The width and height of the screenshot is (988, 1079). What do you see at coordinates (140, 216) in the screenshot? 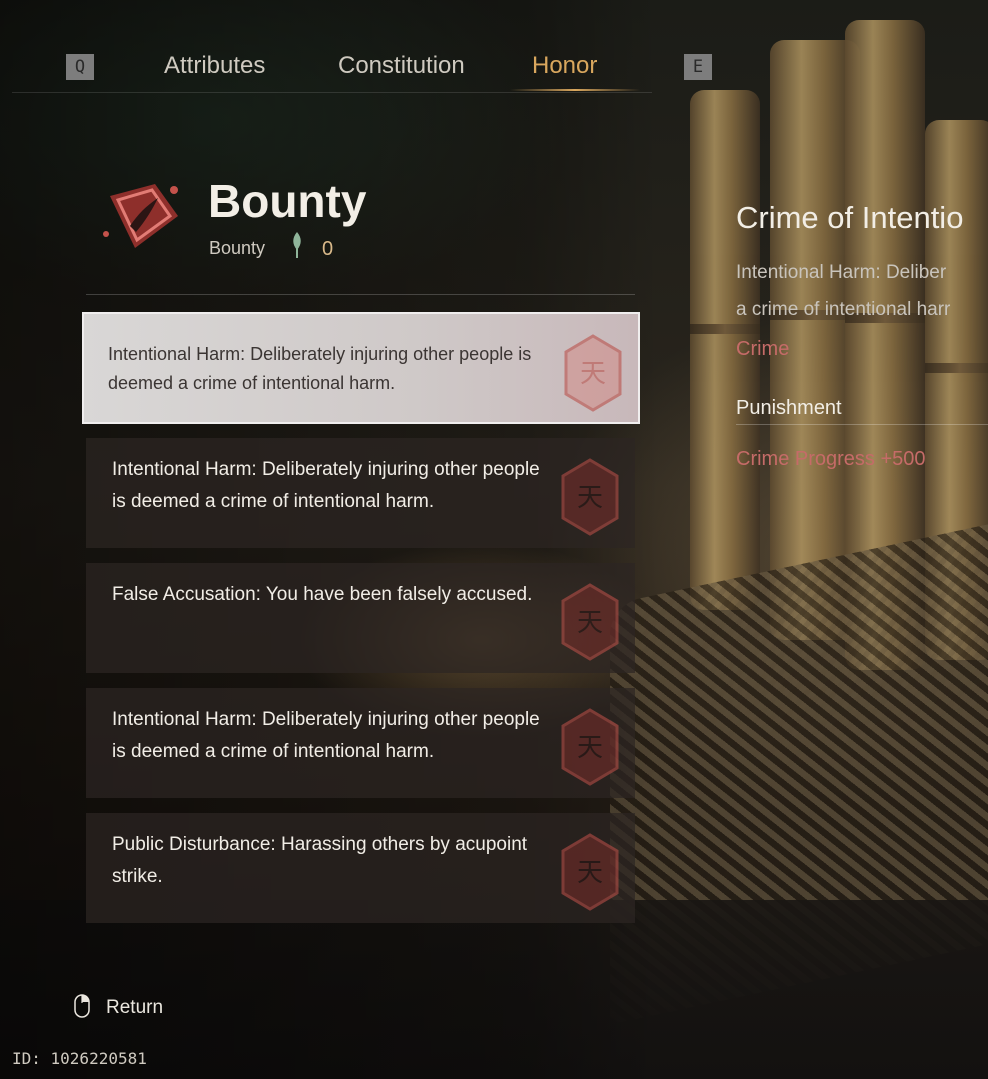
I see `bounty-emblem-icon` at bounding box center [140, 216].